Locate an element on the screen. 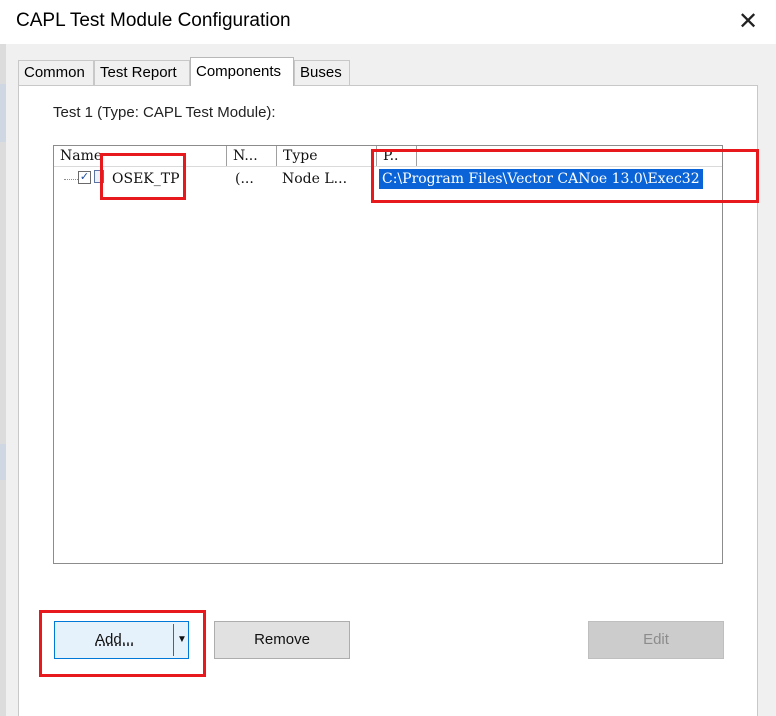 This screenshot has width=776, height=716. header-divider is located at coordinates (388, 166).